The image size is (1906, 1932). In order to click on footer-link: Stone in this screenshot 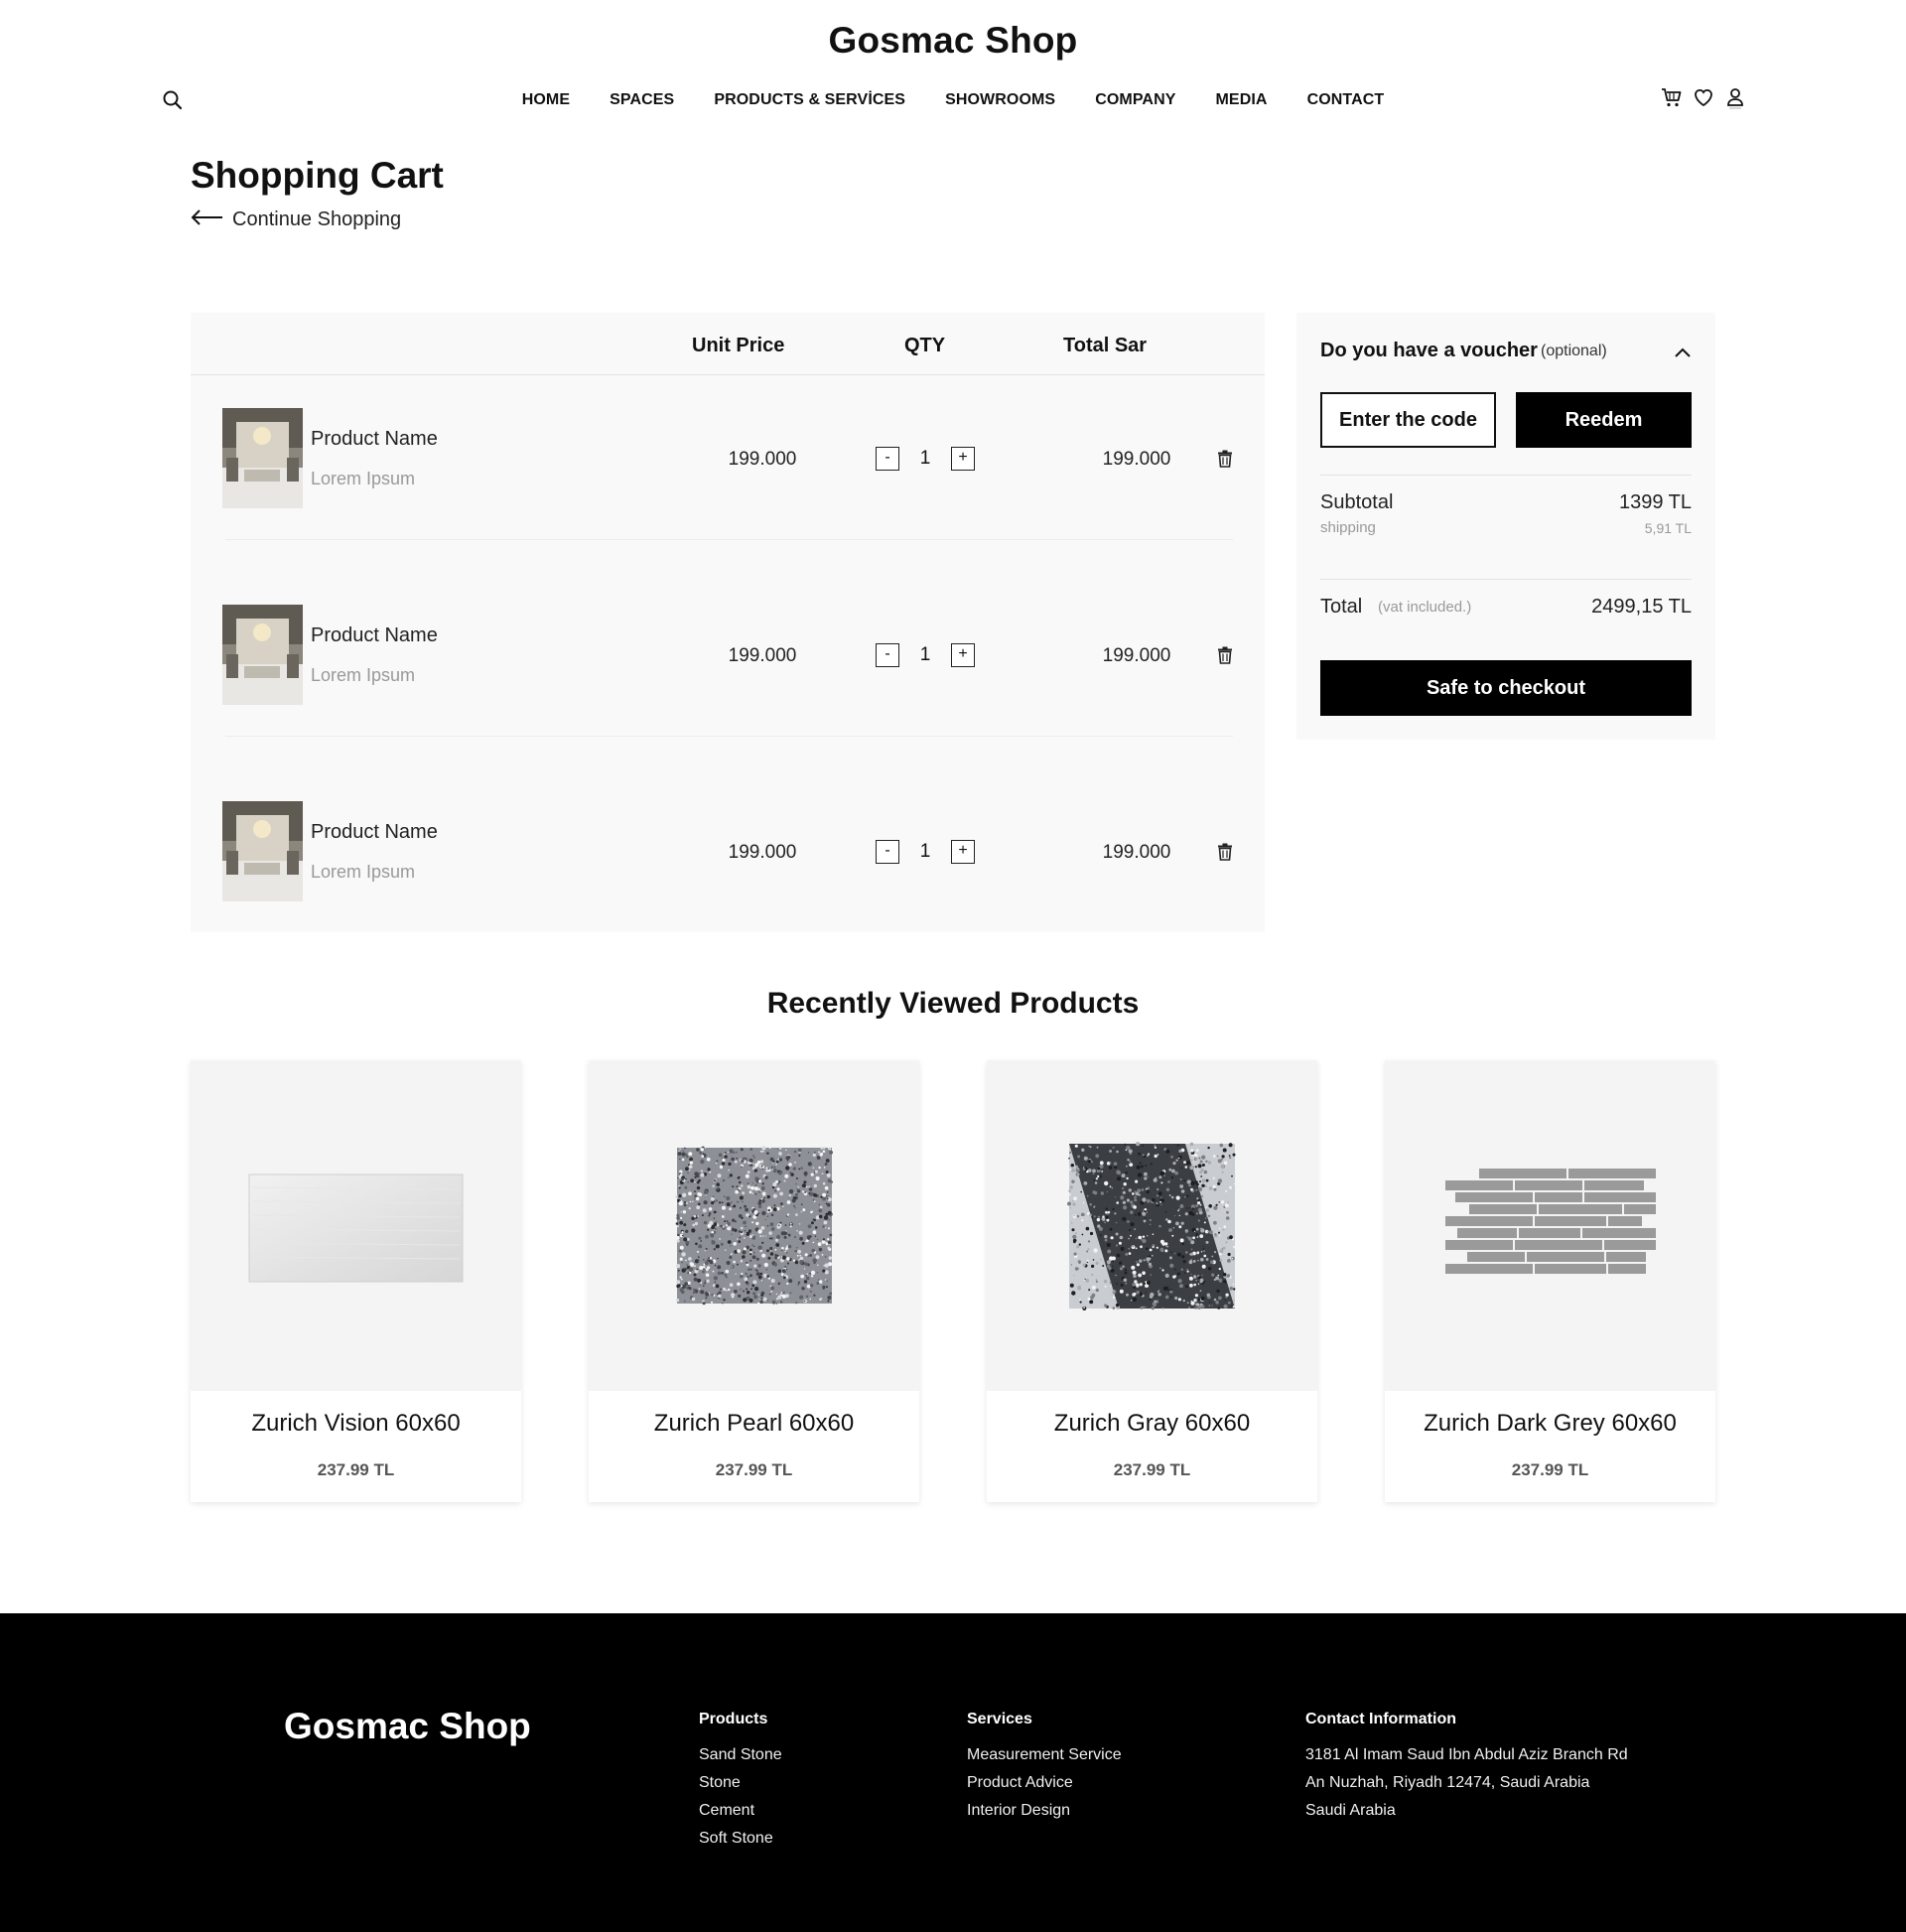, I will do `click(740, 1783)`.